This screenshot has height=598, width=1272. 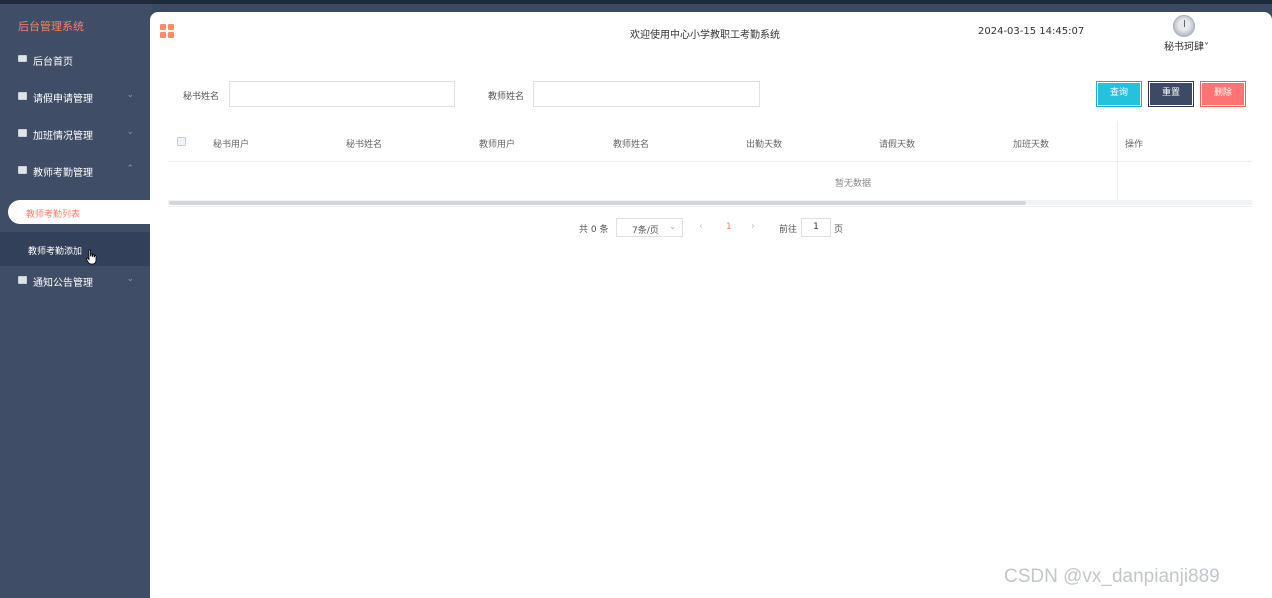 I want to click on column-header: 操作, so click(x=1134, y=145).